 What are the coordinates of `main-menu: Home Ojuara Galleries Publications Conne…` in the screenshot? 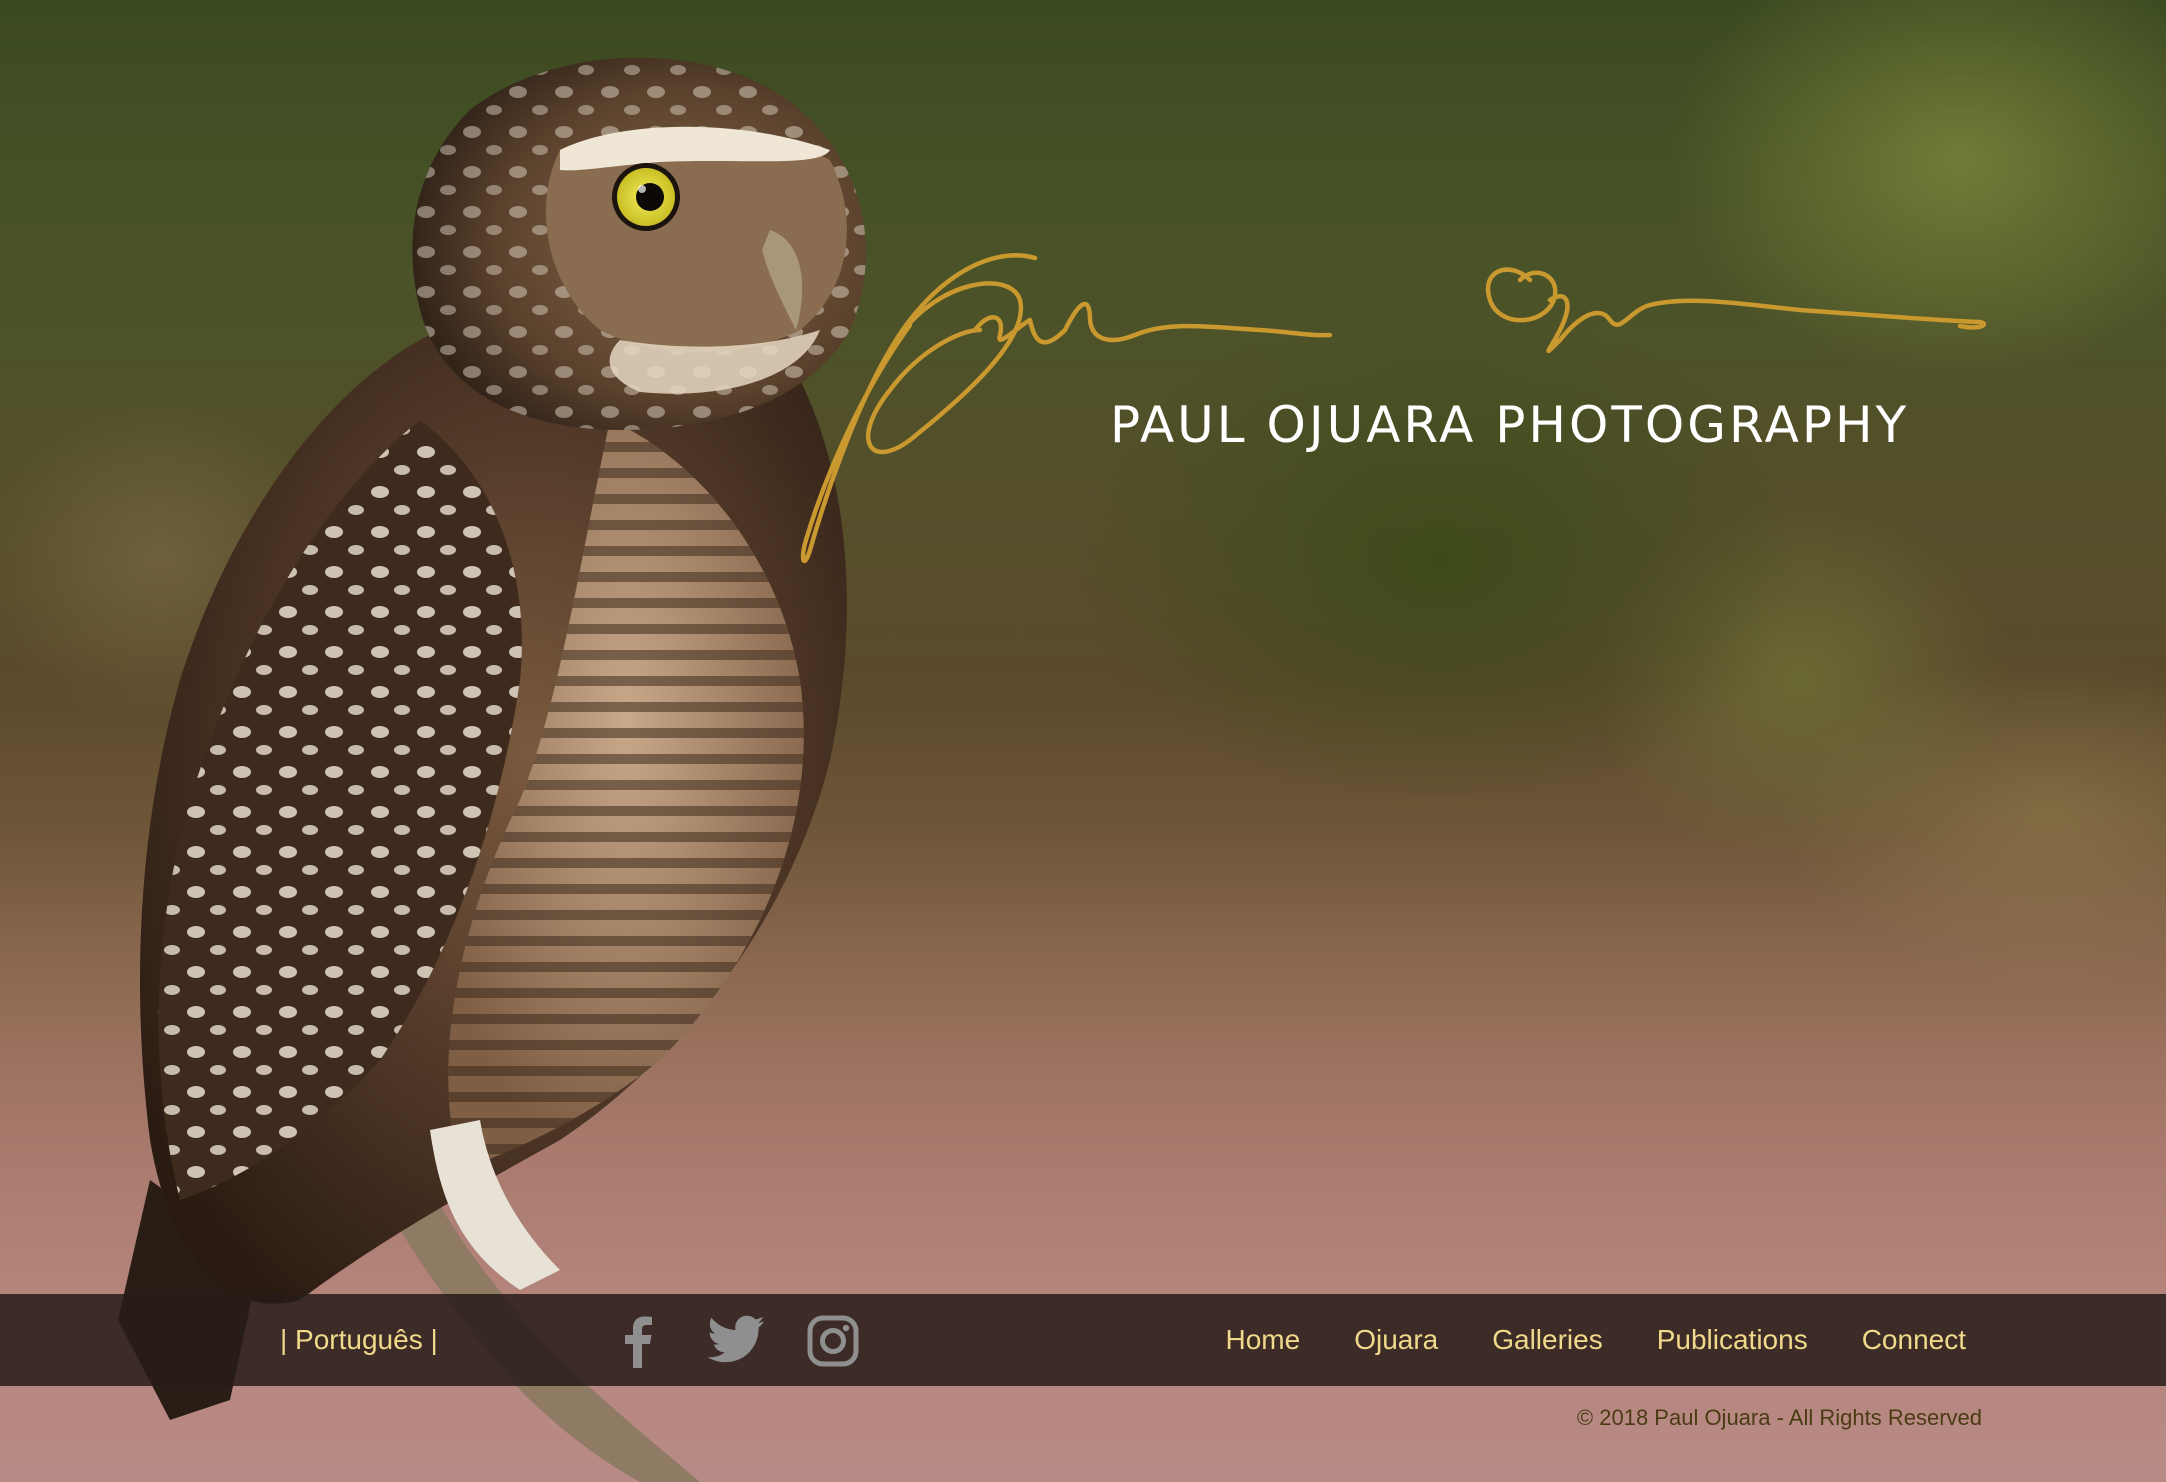 It's located at (1595, 1340).